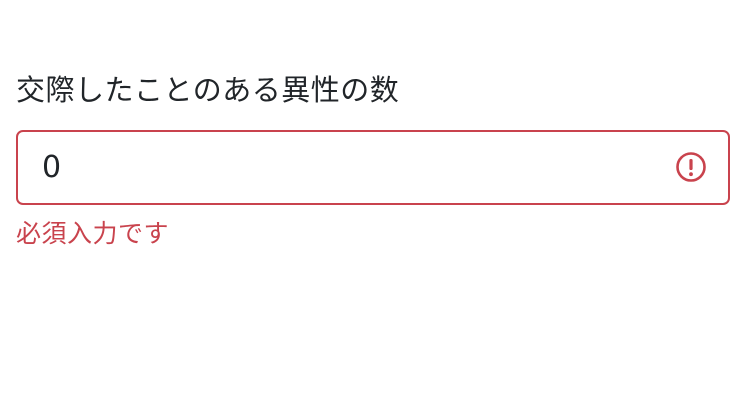 This screenshot has height=400, width=746. What do you see at coordinates (691, 167) in the screenshot?
I see `exclamation-circle-icon` at bounding box center [691, 167].